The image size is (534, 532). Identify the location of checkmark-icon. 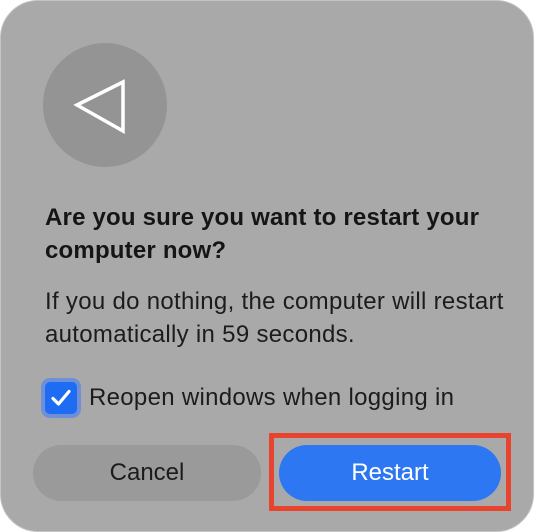
(61, 397).